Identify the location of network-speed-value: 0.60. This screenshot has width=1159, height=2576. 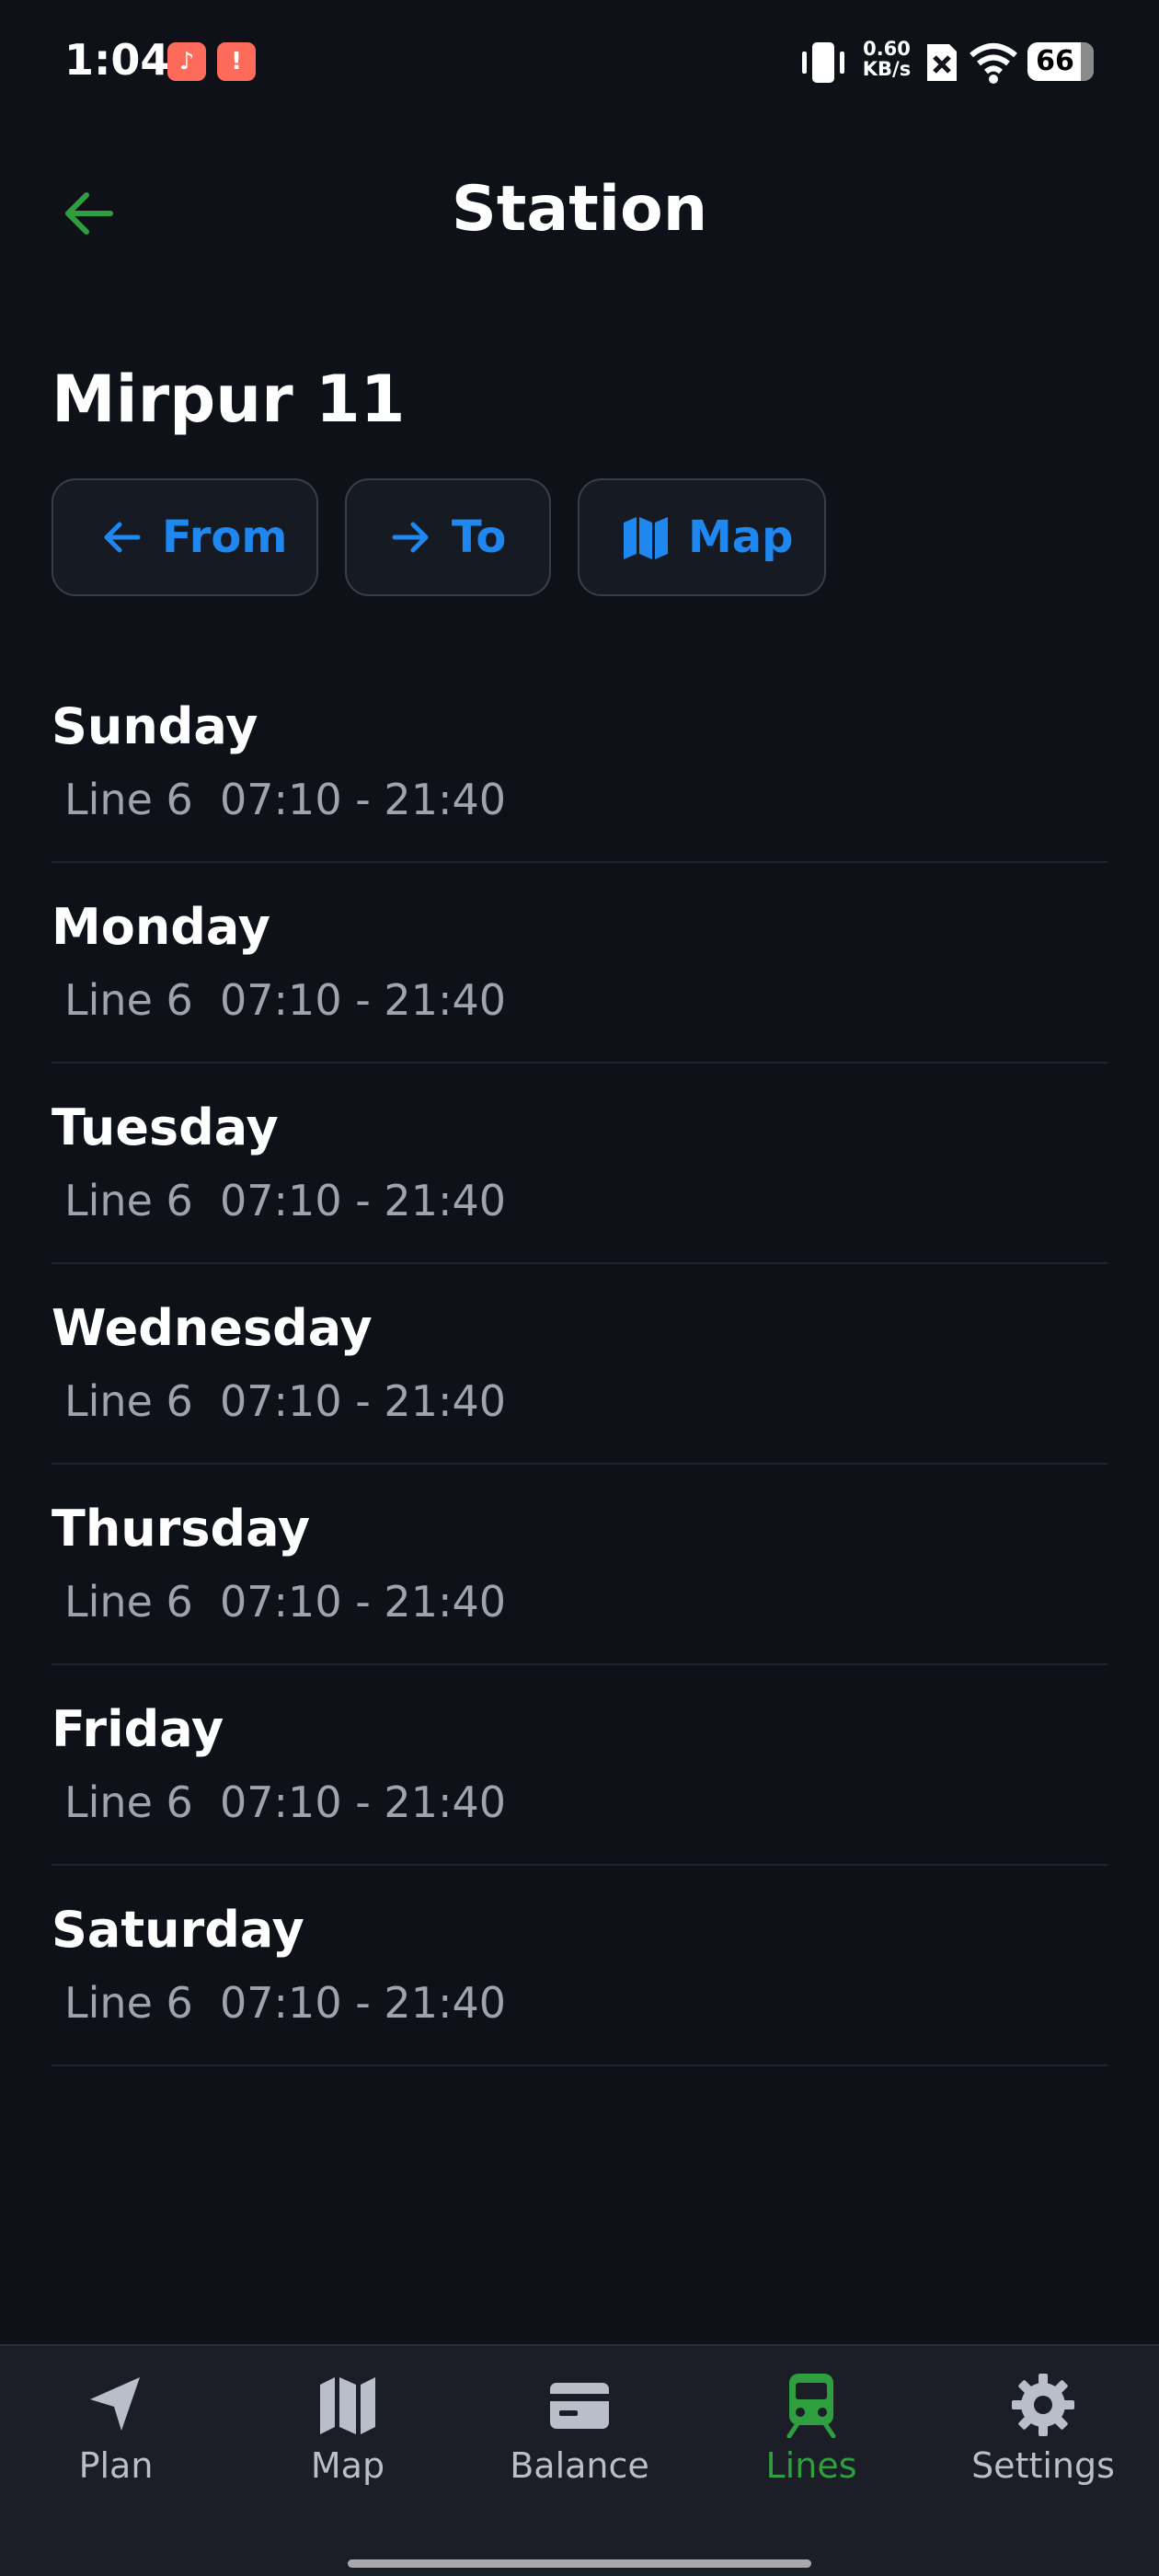
(887, 49).